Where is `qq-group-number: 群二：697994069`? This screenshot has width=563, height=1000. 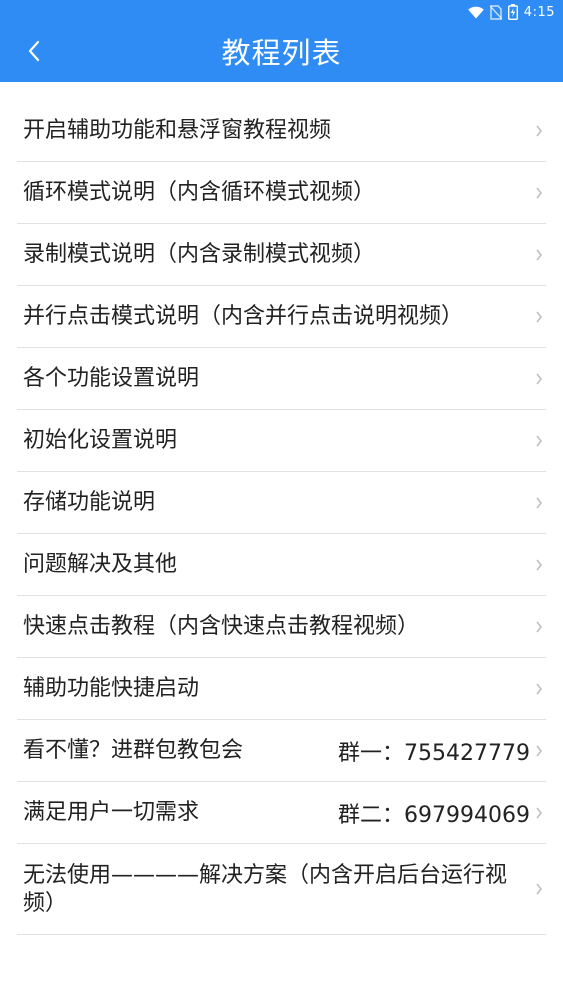
qq-group-number: 群二：697994069 is located at coordinates (434, 815).